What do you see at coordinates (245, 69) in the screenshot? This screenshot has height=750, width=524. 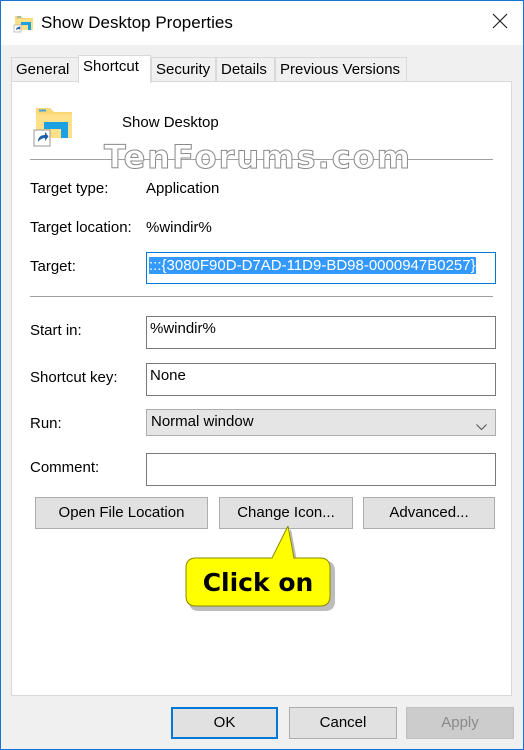 I see `tab-details: Details` at bounding box center [245, 69].